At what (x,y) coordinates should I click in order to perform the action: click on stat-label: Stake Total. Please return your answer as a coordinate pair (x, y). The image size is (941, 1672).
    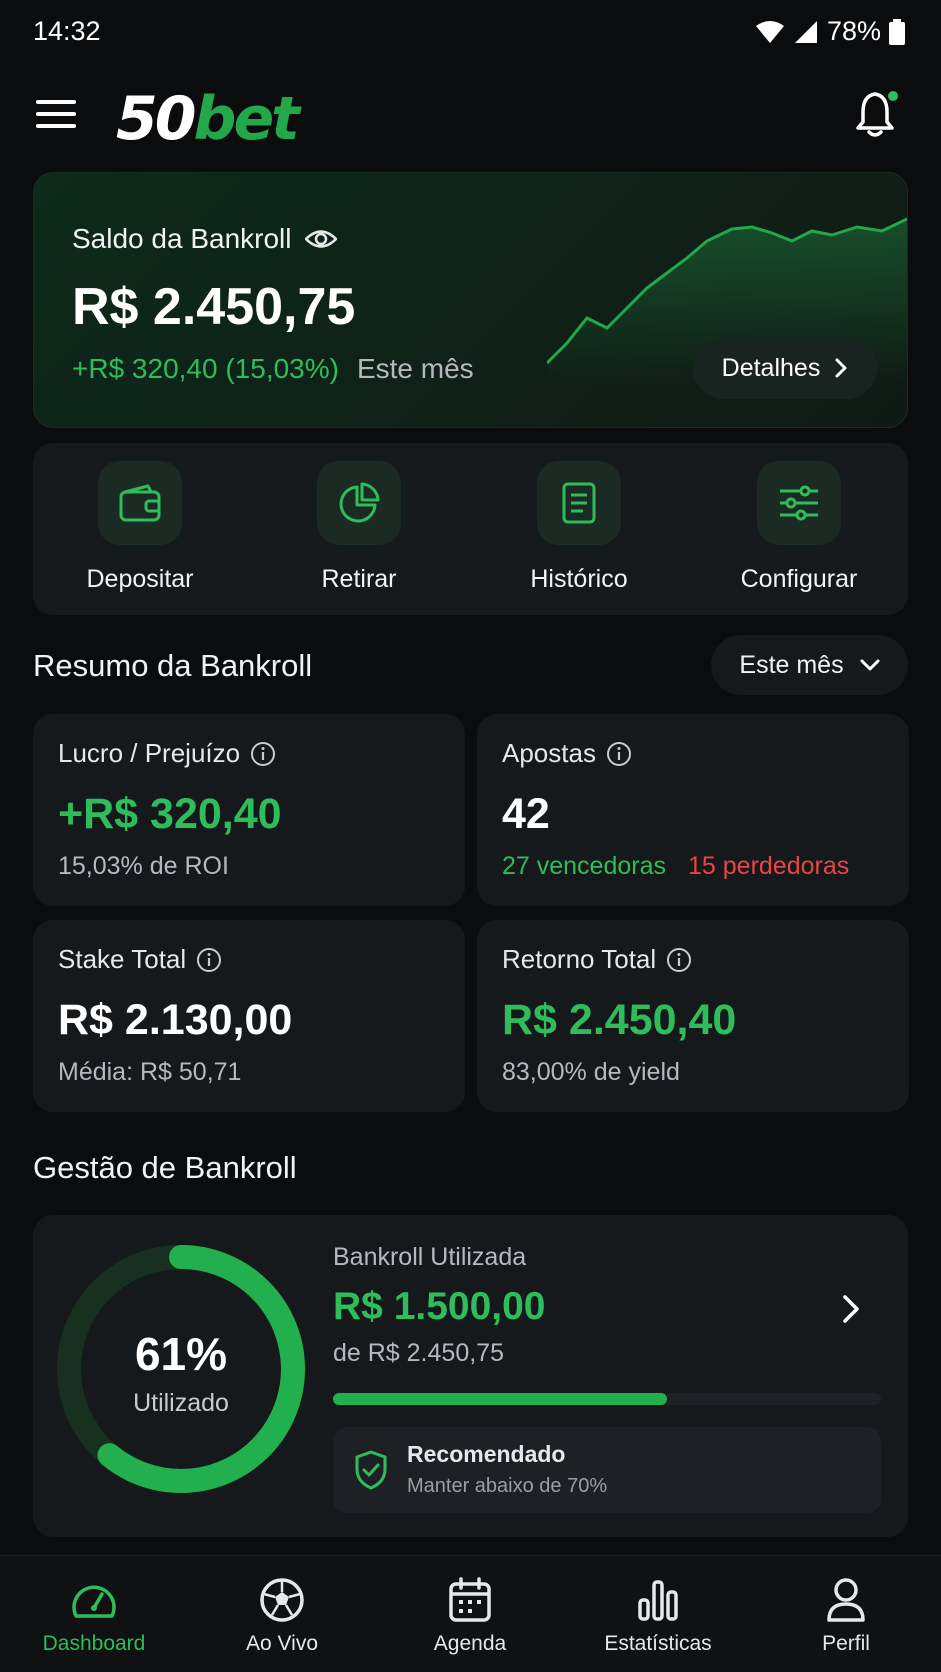
    Looking at the image, I should click on (122, 959).